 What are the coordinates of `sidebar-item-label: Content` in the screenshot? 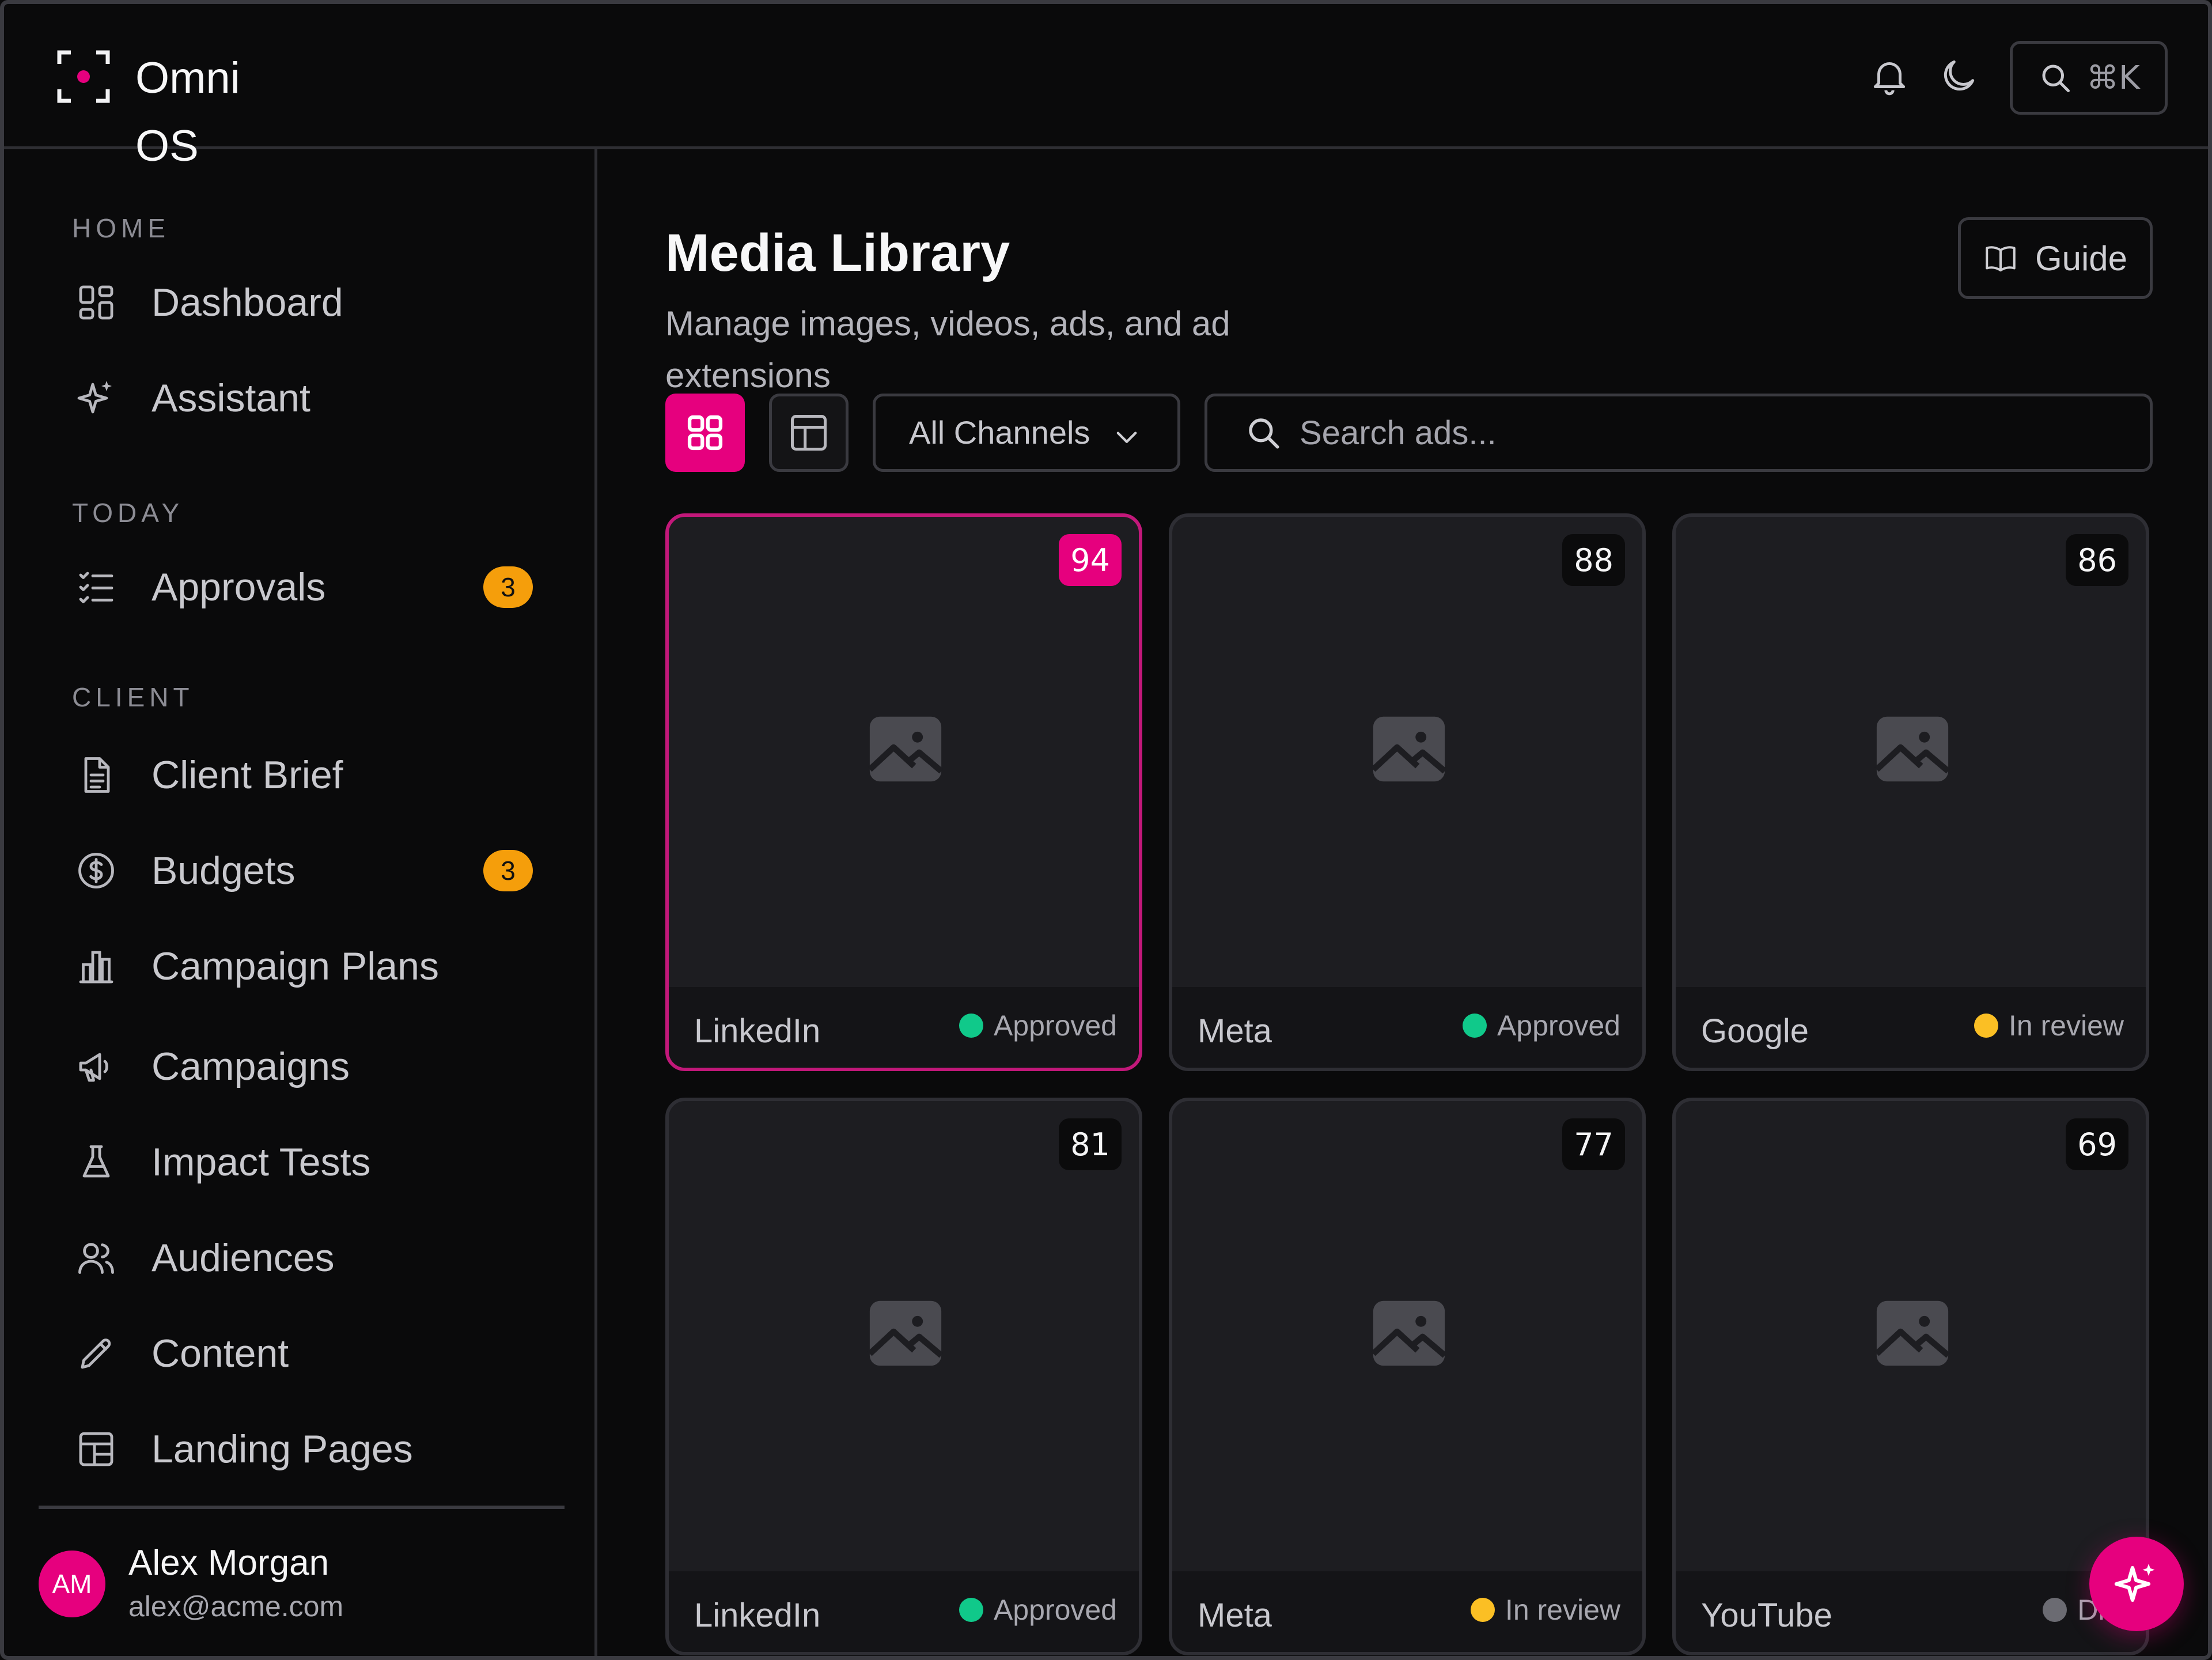 It's located at (220, 1353).